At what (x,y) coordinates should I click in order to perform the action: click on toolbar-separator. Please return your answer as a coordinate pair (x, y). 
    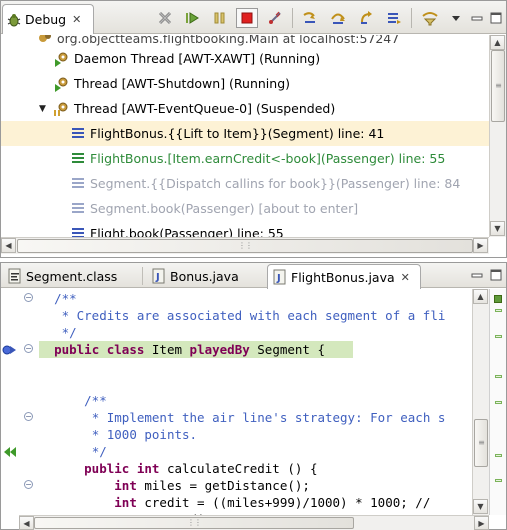
    Looking at the image, I should click on (411, 18).